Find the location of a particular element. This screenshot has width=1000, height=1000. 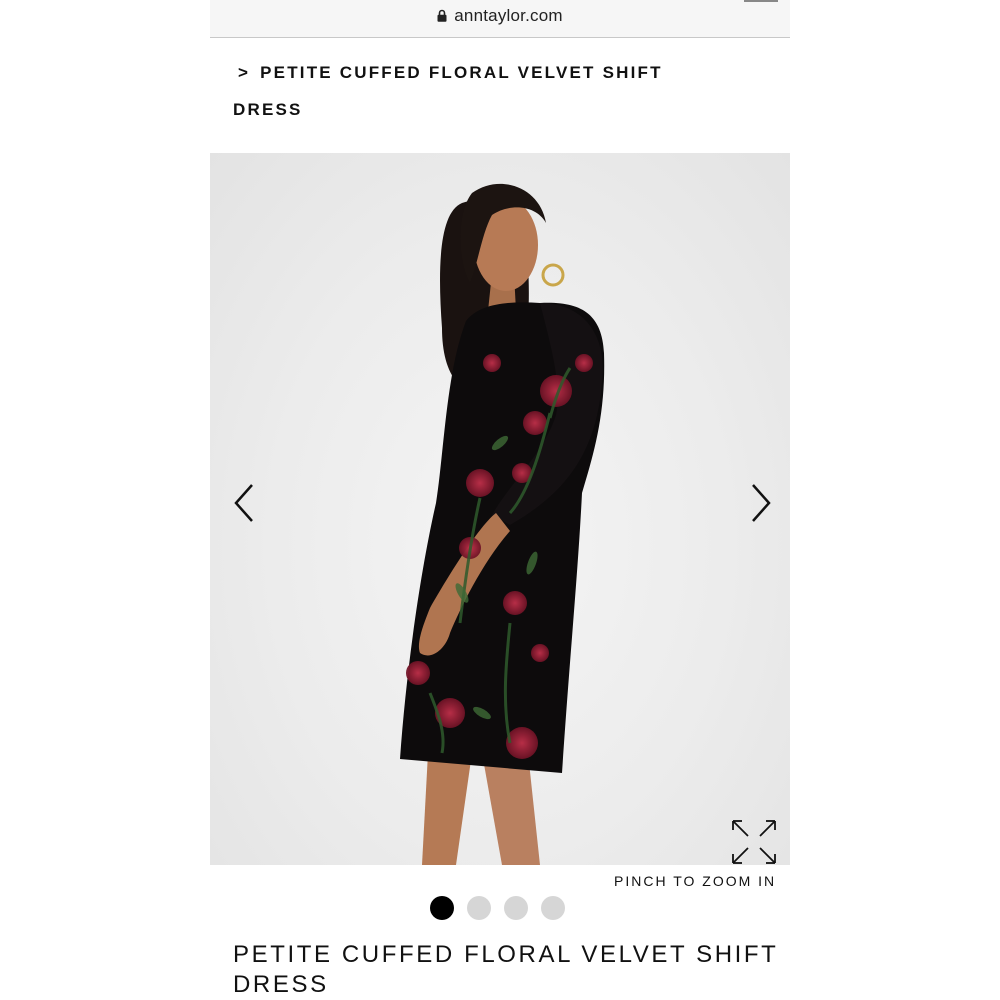

fullscreen-button is located at coordinates (754, 841).